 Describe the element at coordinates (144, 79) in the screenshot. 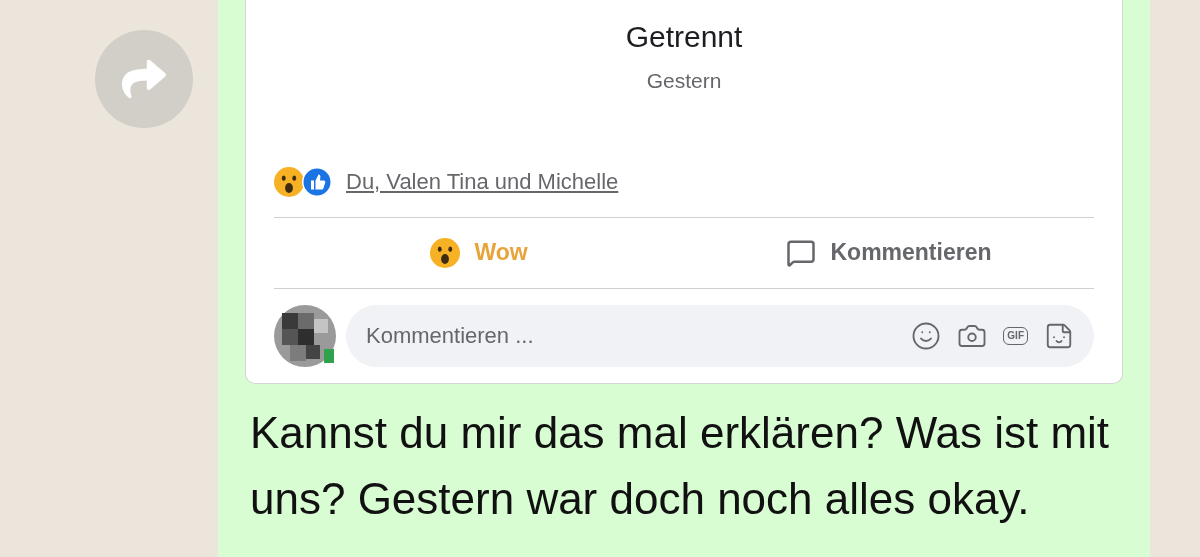

I see `forward-icon` at that location.